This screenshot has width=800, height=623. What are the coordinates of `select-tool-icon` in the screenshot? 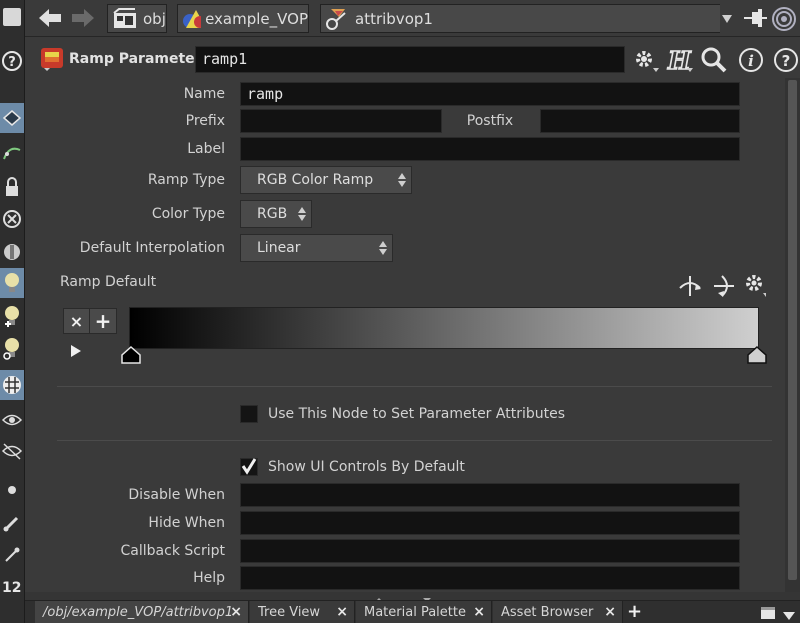 It's located at (12, 118).